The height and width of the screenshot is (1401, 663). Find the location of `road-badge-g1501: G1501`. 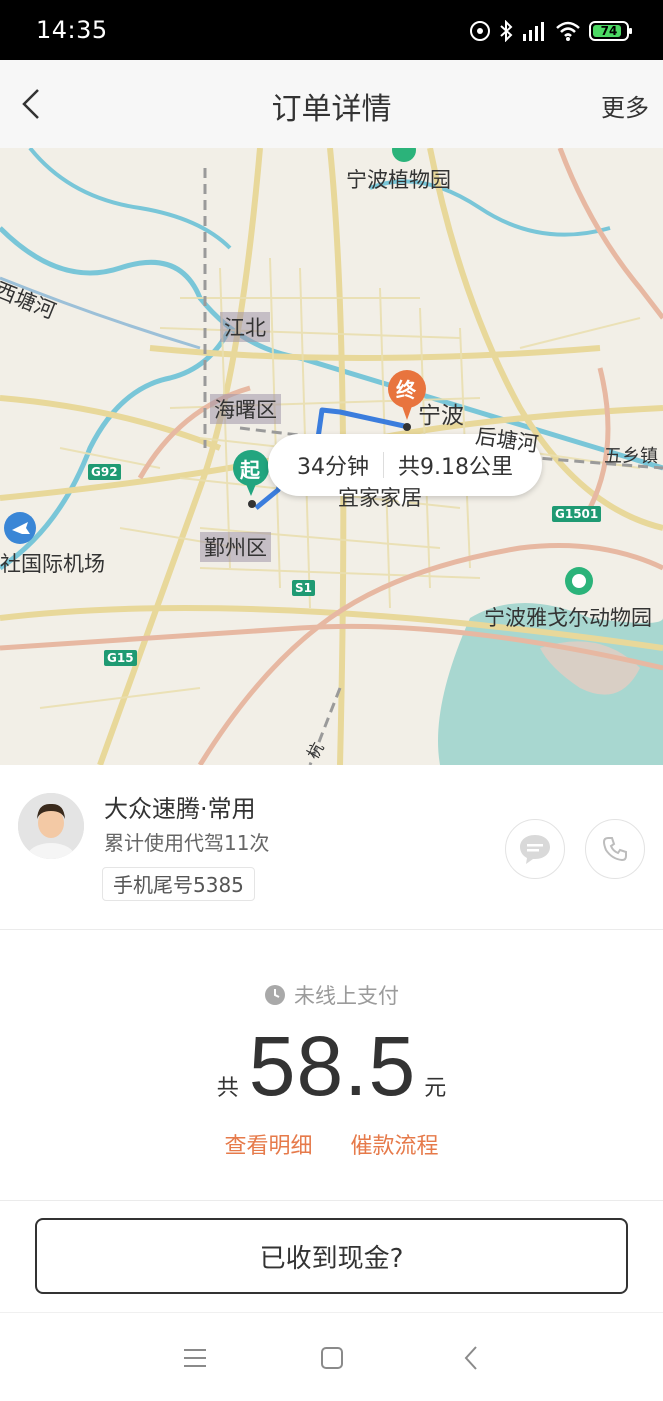

road-badge-g1501: G1501 is located at coordinates (577, 514).